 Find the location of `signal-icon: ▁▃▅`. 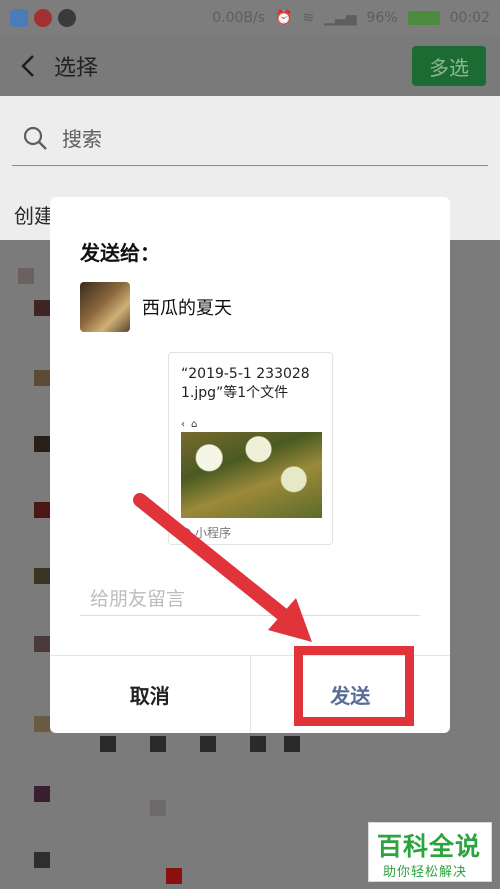

signal-icon: ▁▃▅ is located at coordinates (340, 18).